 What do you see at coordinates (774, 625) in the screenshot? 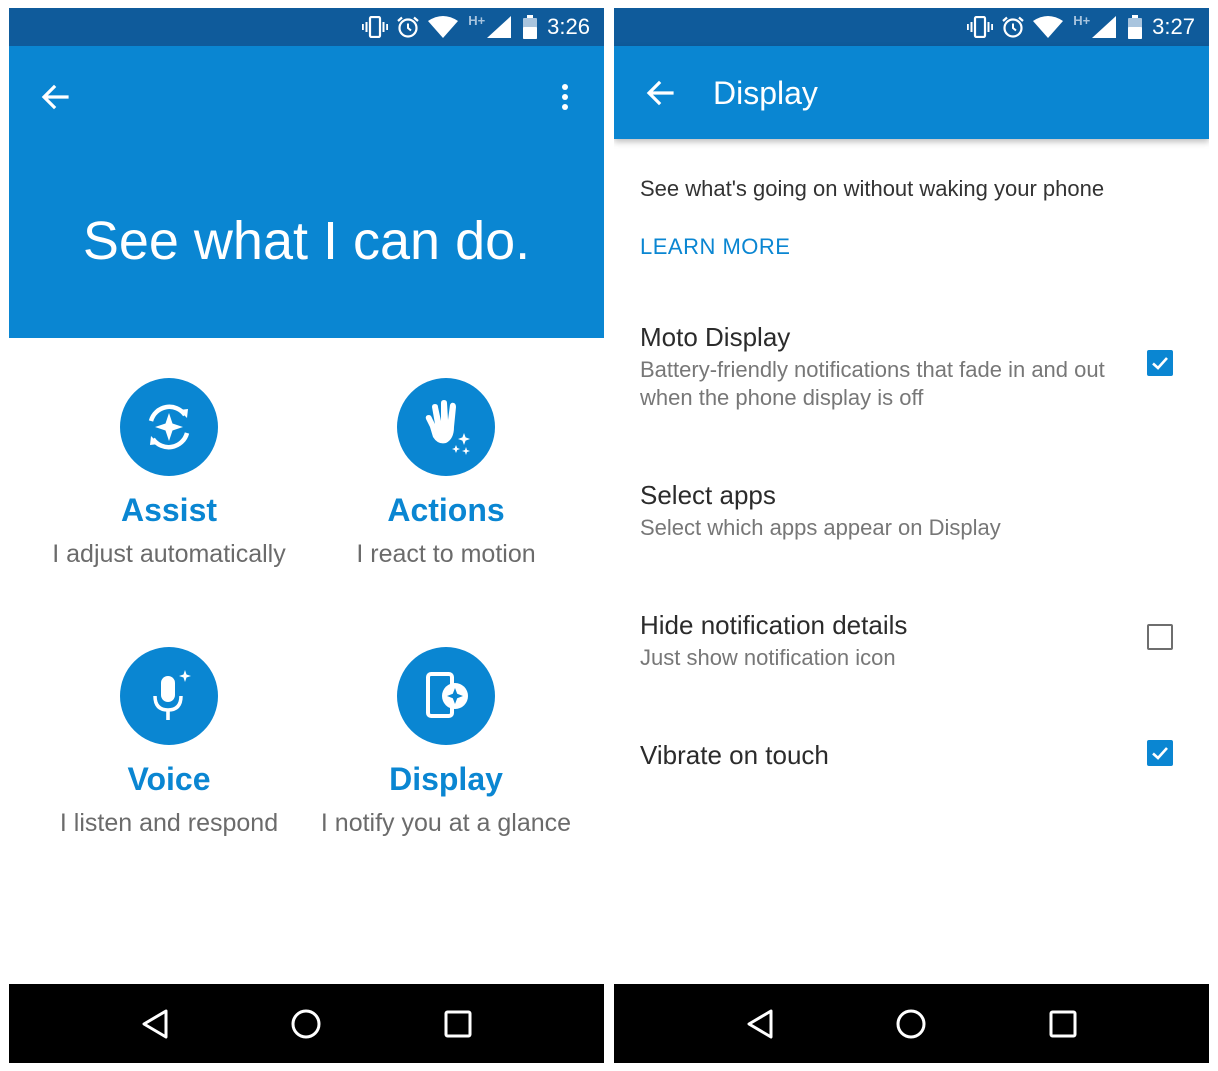
I see `setting-title: Hide notification details` at bounding box center [774, 625].